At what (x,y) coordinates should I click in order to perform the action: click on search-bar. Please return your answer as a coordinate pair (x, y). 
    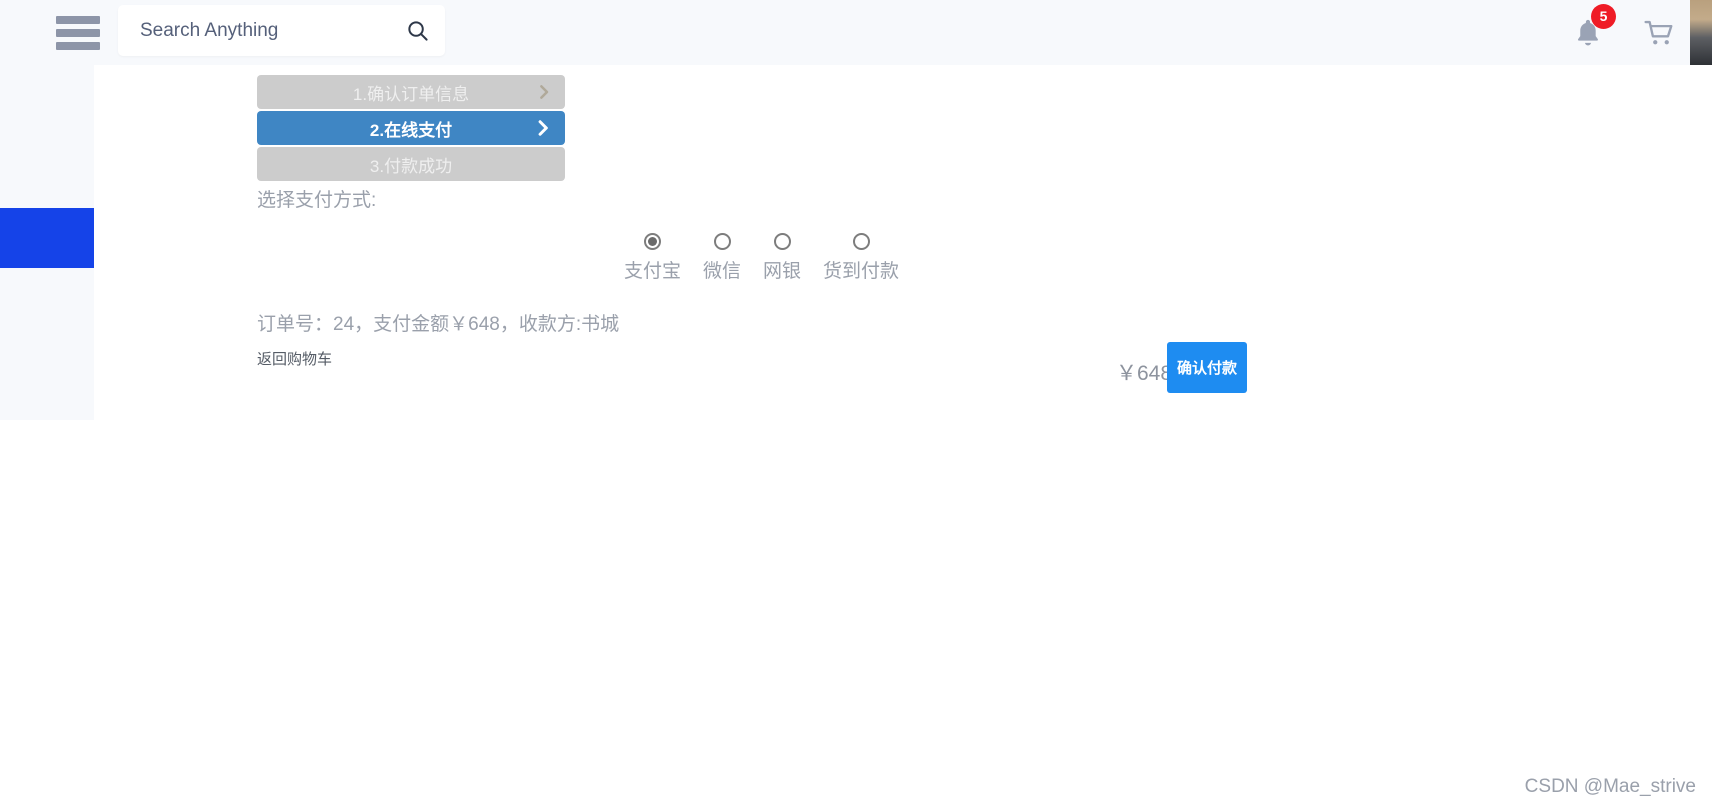
    Looking at the image, I should click on (281, 30).